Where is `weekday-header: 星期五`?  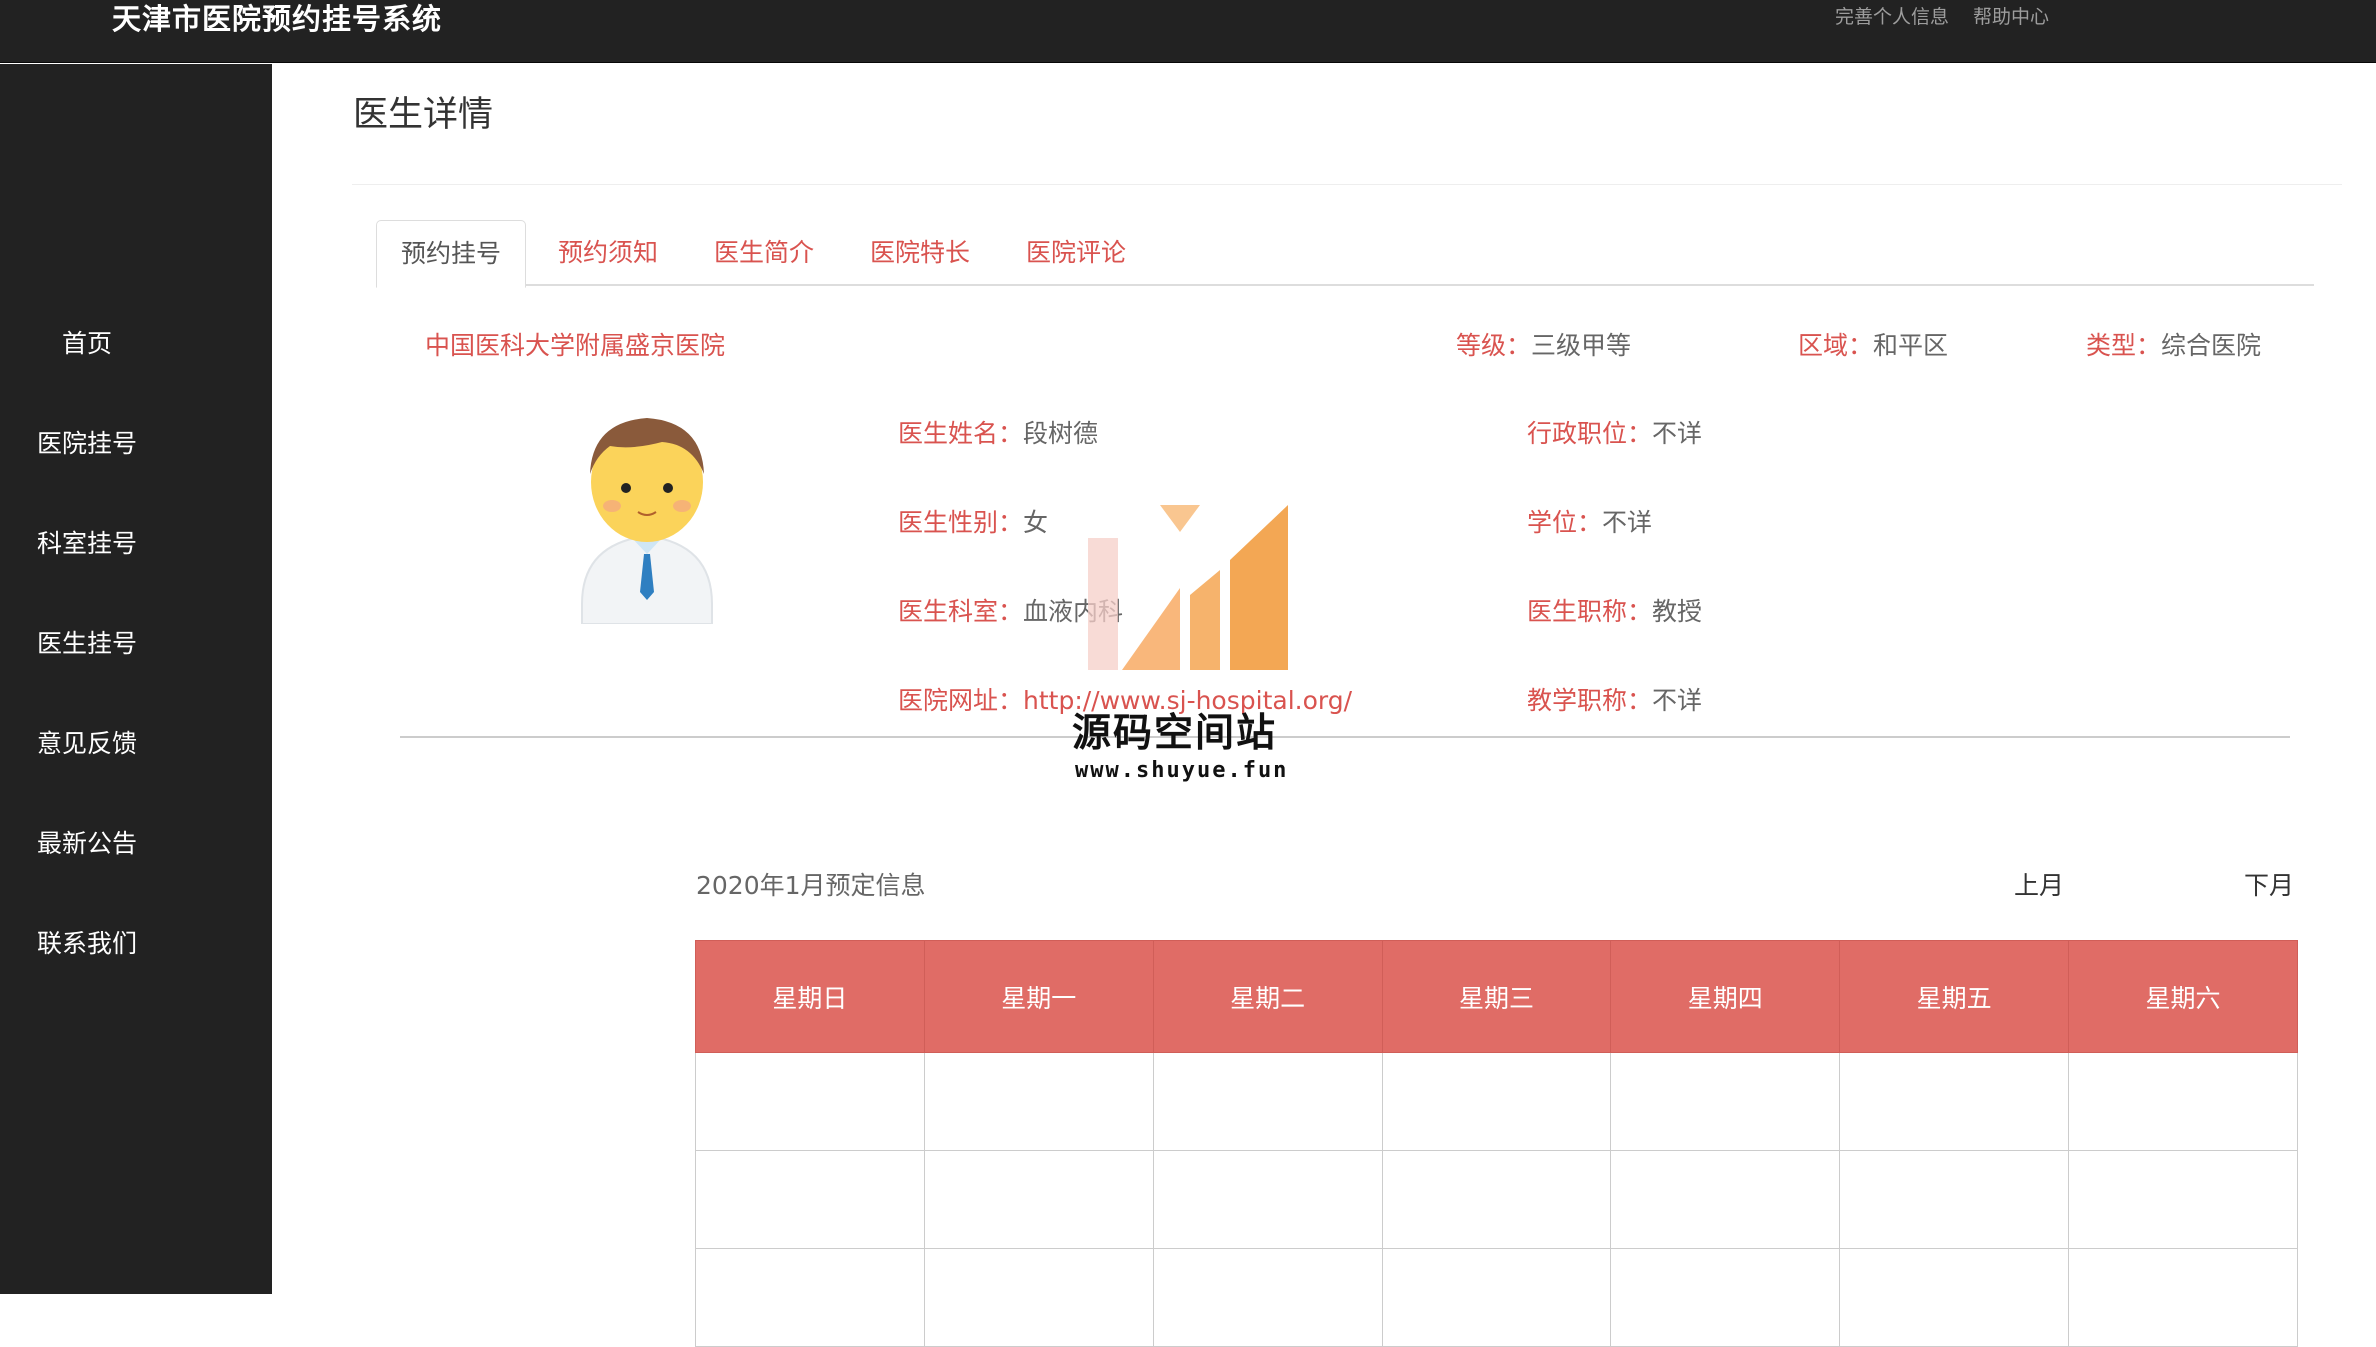 weekday-header: 星期五 is located at coordinates (1954, 996).